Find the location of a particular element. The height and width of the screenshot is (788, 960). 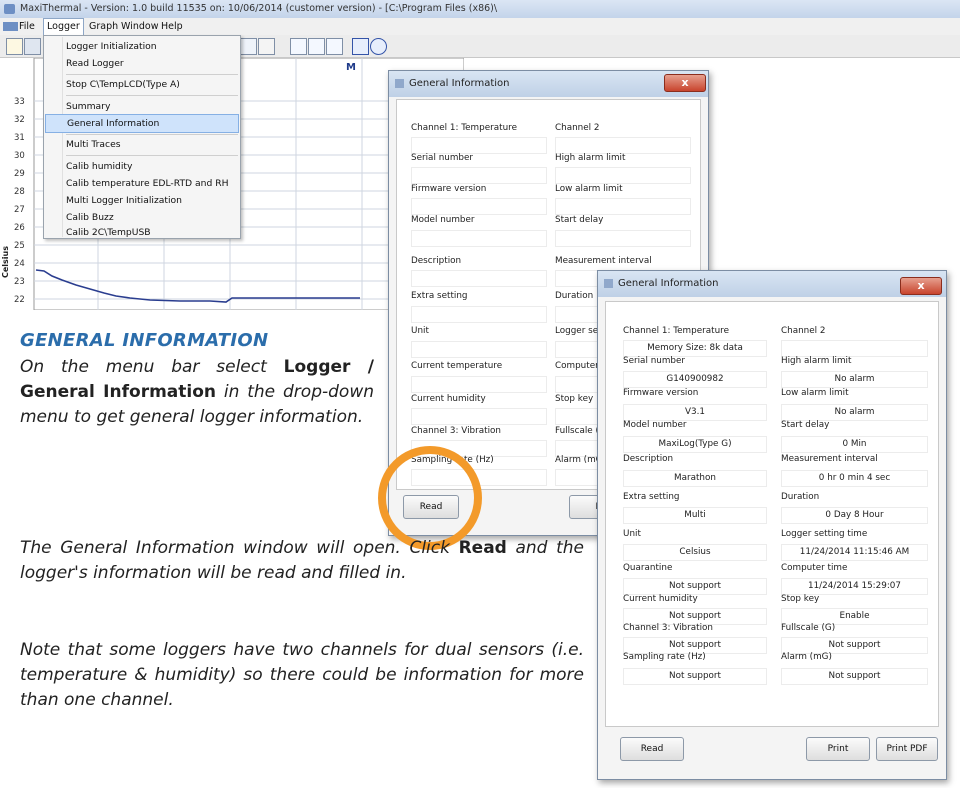

menu-item-logger-initialization: Logger Initialization is located at coordinates (142, 46).